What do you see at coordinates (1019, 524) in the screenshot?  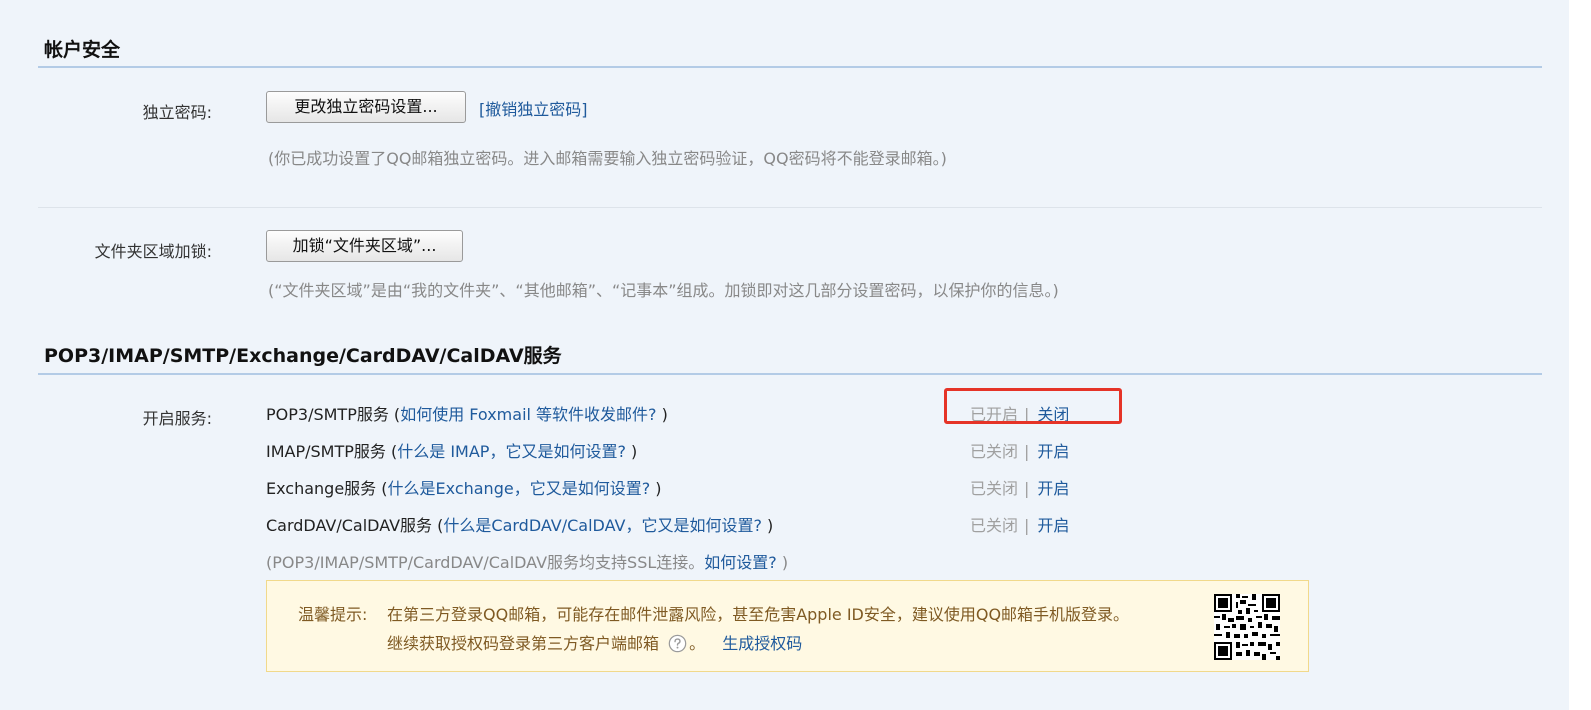 I see `service-status-carddav: 已关闭 | 开启` at bounding box center [1019, 524].